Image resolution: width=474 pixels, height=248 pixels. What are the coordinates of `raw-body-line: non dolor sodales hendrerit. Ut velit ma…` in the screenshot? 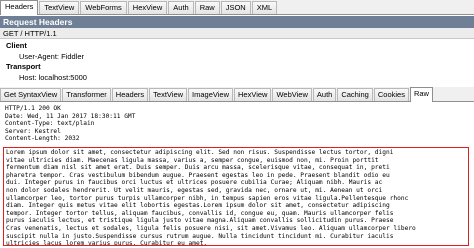 It's located at (194, 190).